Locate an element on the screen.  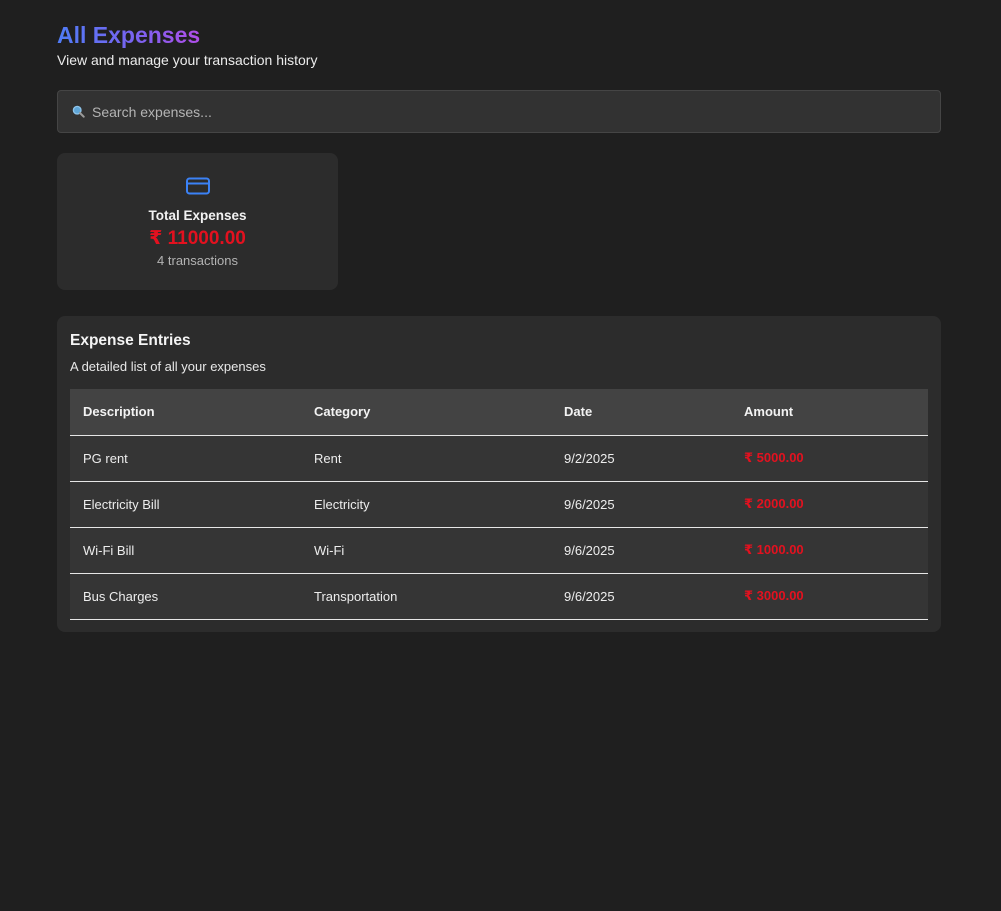
total-expenses-card: Total Expenses ₹ 11000.00 4 transactions is located at coordinates (197, 221).